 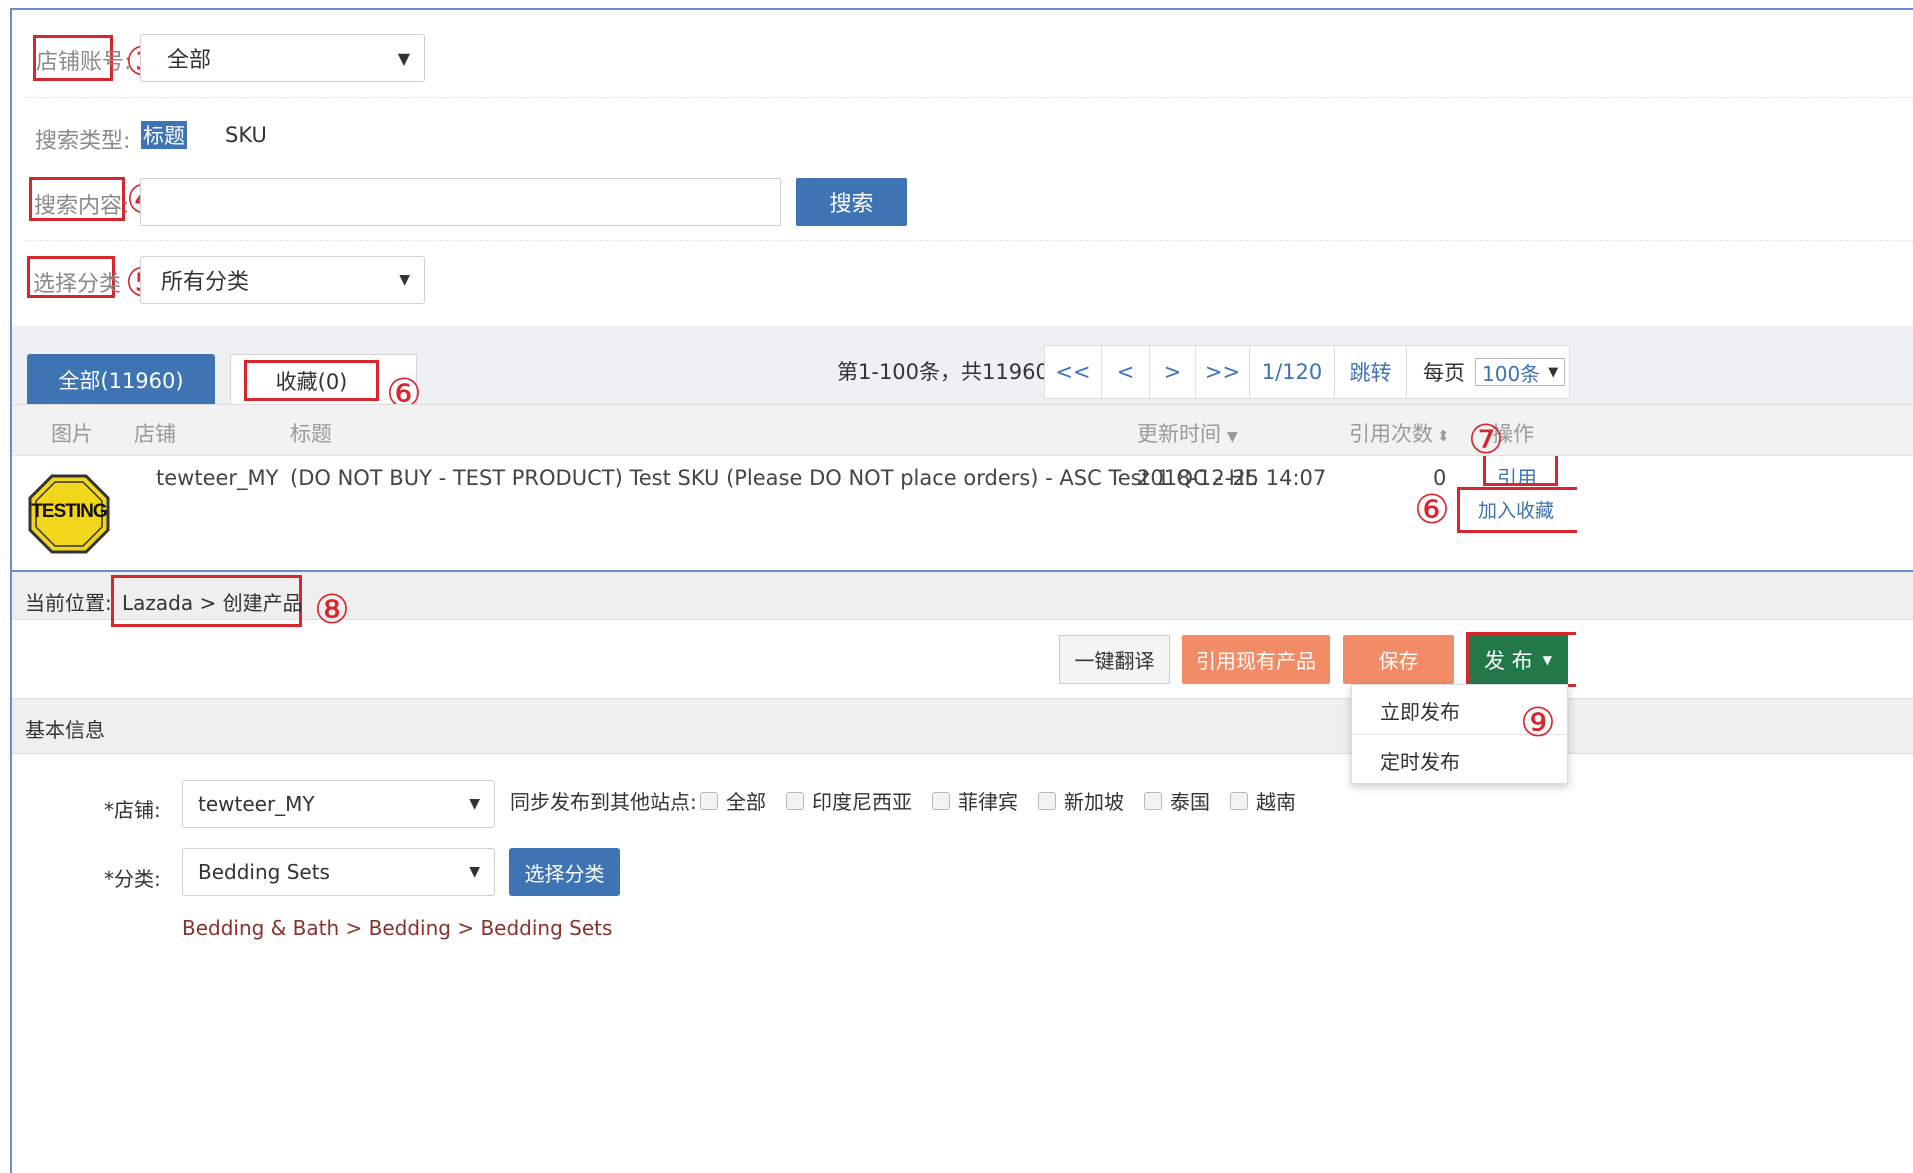 I want to click on pagination: << < > >> 1/120 跳转 每页 100条 ▼, so click(x=1307, y=372).